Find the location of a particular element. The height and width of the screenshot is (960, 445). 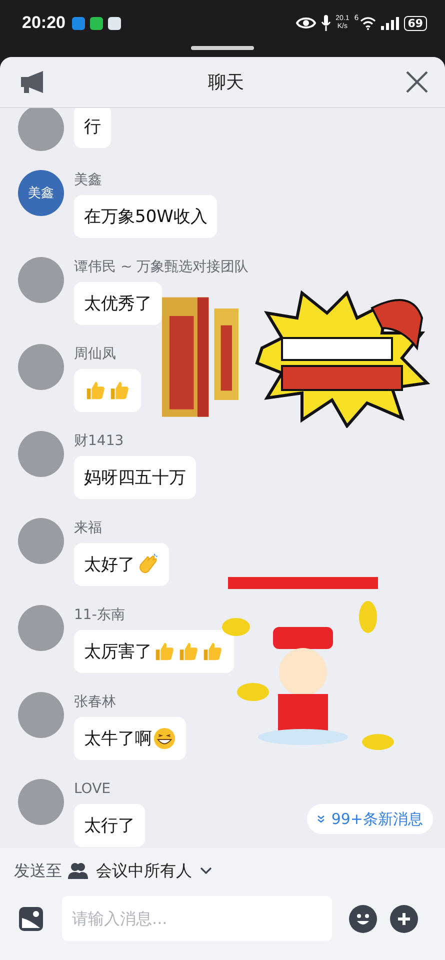

eye-icon is located at coordinates (306, 23).